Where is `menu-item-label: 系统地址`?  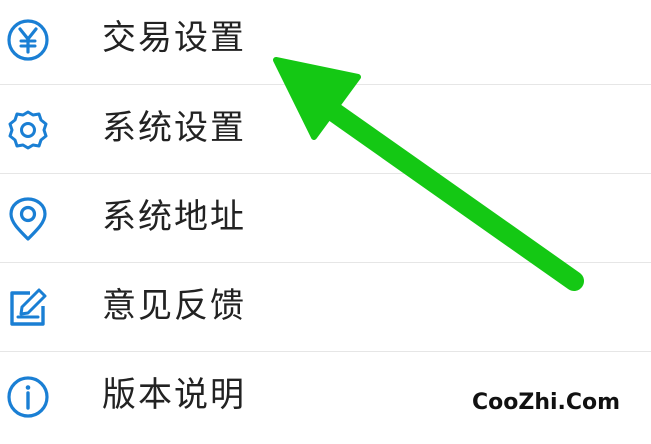
menu-item-label: 系统地址 is located at coordinates (174, 217).